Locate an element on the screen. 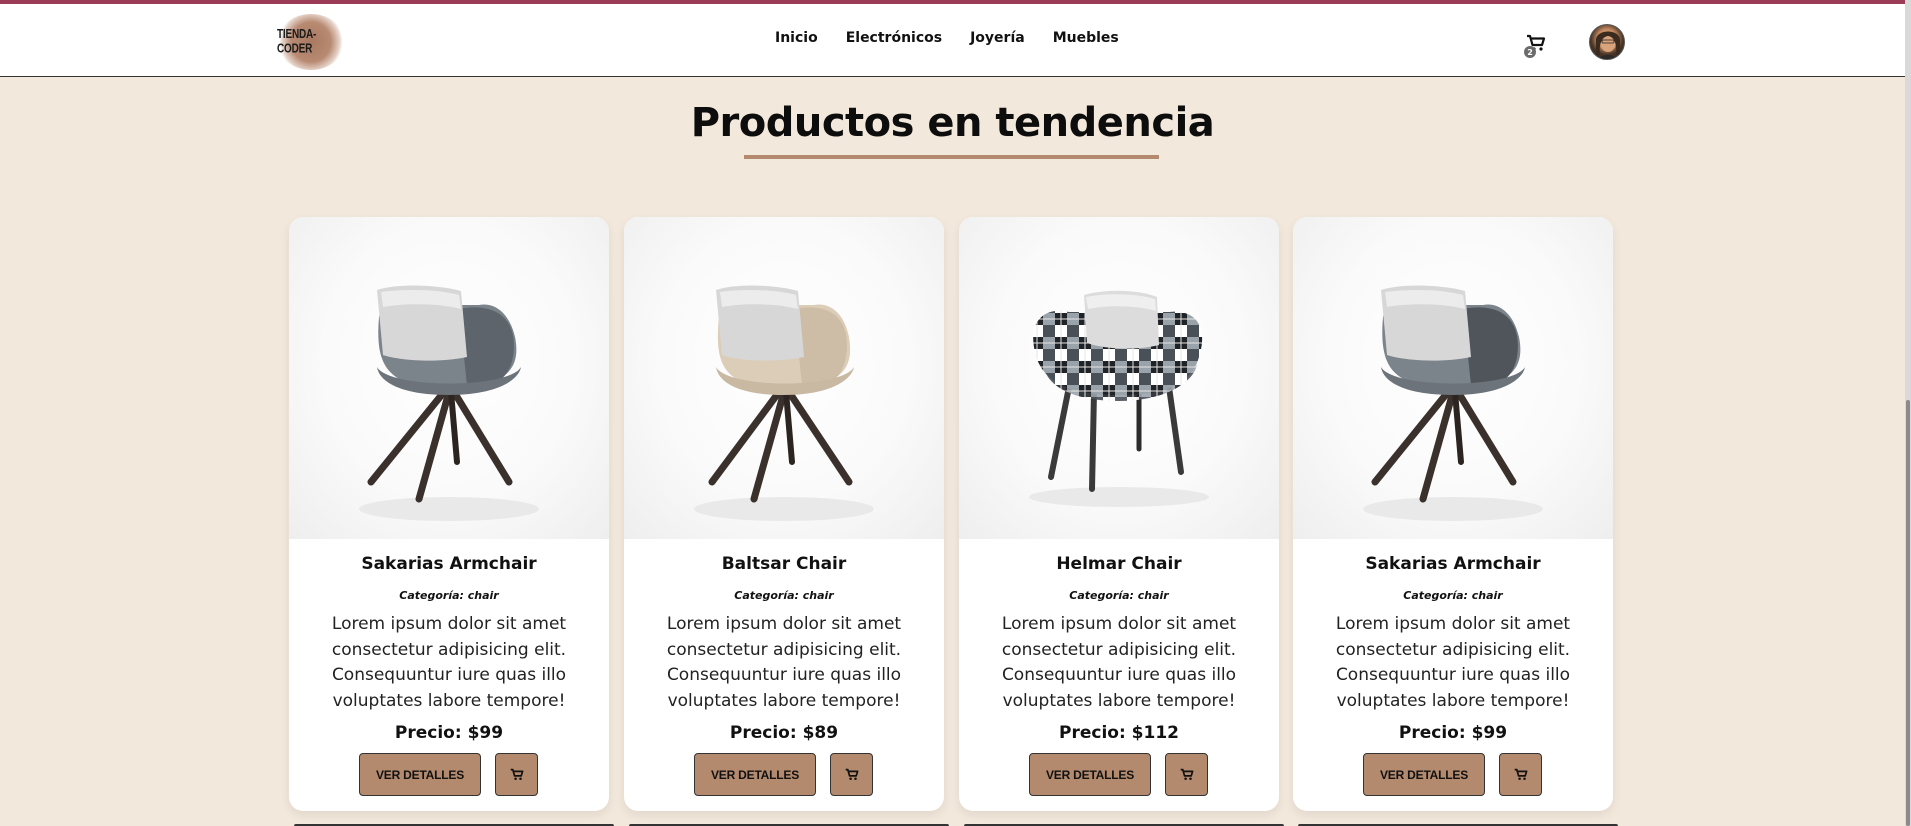 The height and width of the screenshot is (826, 1911). product-price: Precio: $112 is located at coordinates (1119, 733).